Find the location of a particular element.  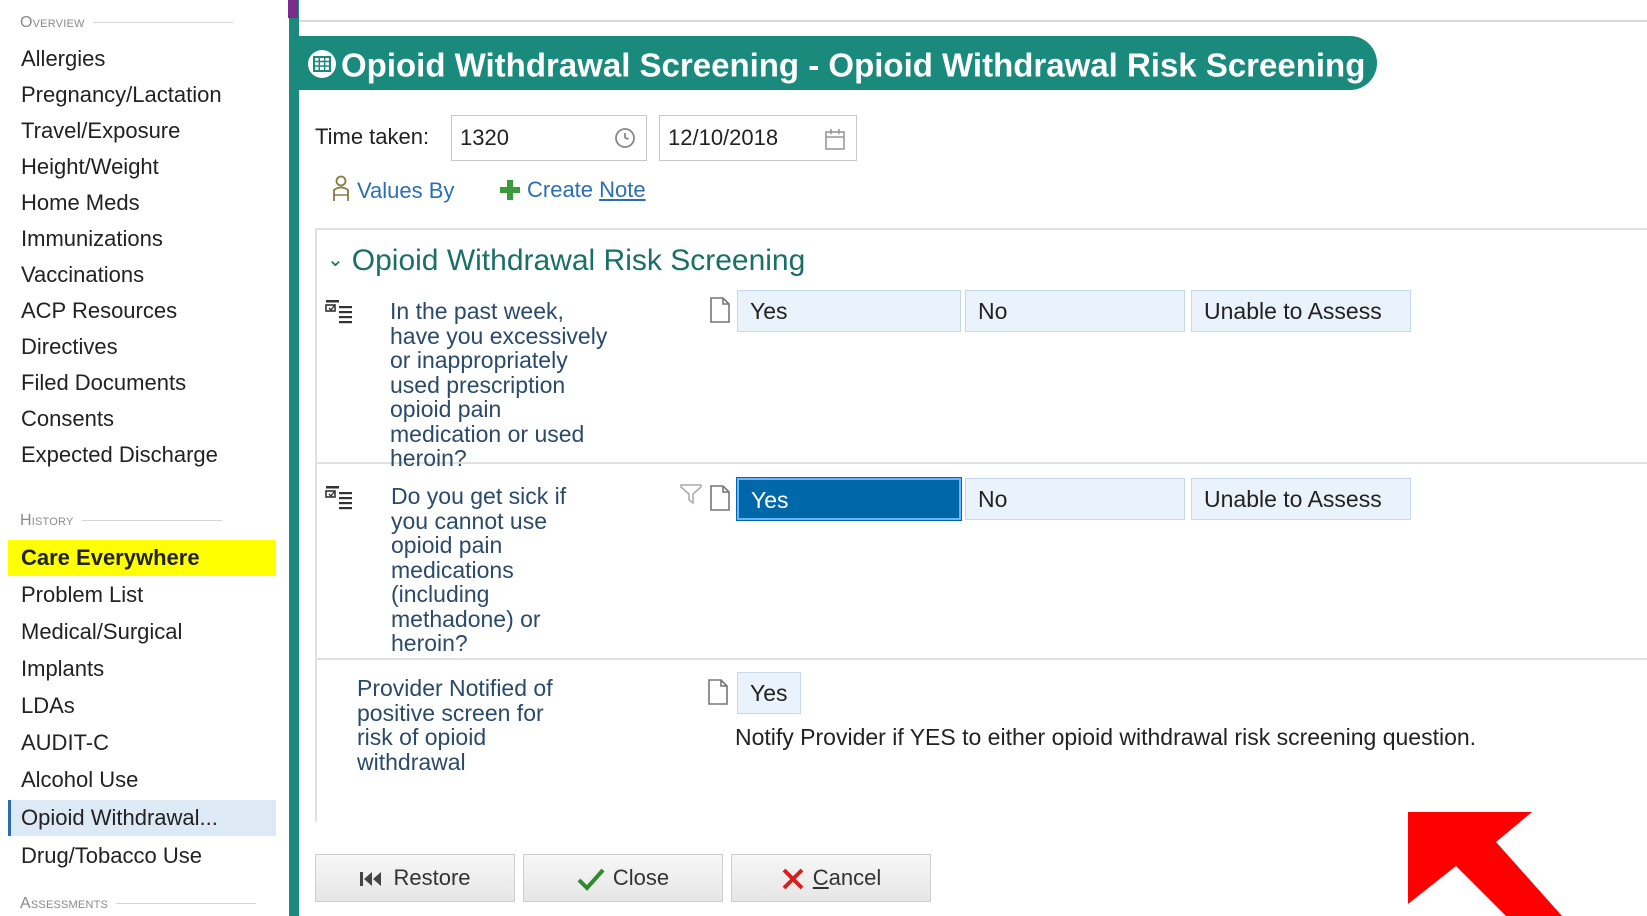

top-strip is located at coordinates (973, 11).